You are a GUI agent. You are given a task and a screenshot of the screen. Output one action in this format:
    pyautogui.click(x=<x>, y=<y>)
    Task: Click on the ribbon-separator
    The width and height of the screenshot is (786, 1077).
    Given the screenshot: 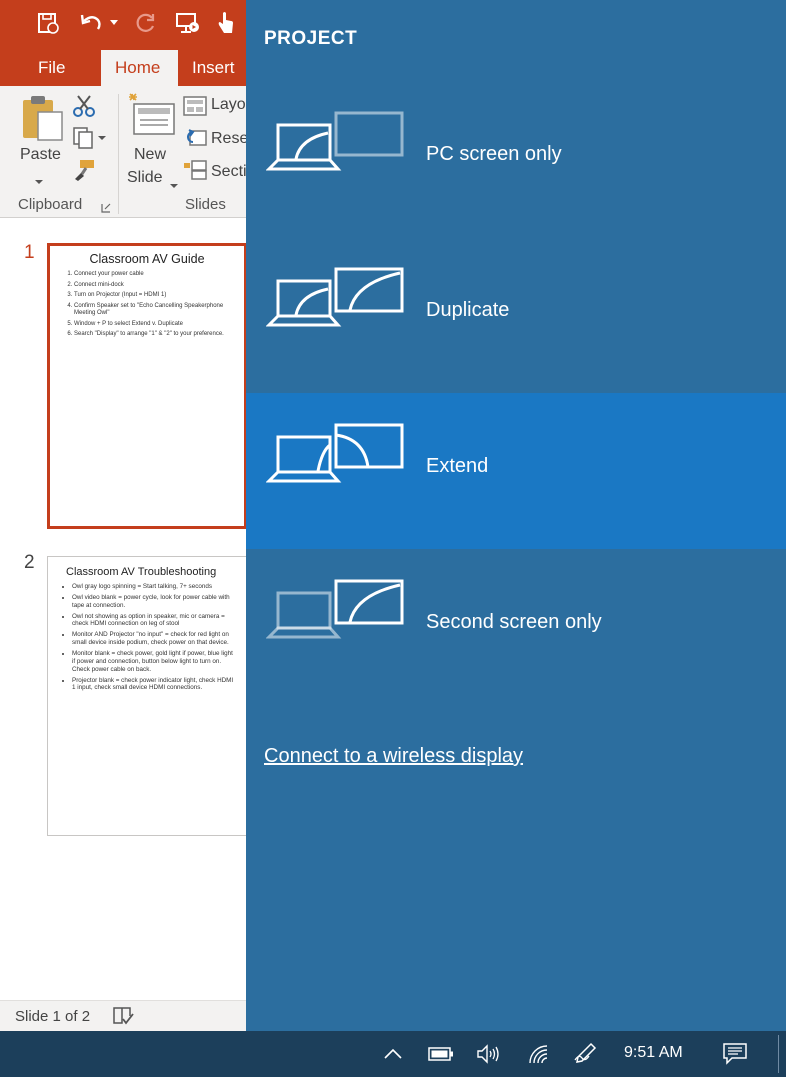 What is the action you would take?
    pyautogui.click(x=118, y=154)
    